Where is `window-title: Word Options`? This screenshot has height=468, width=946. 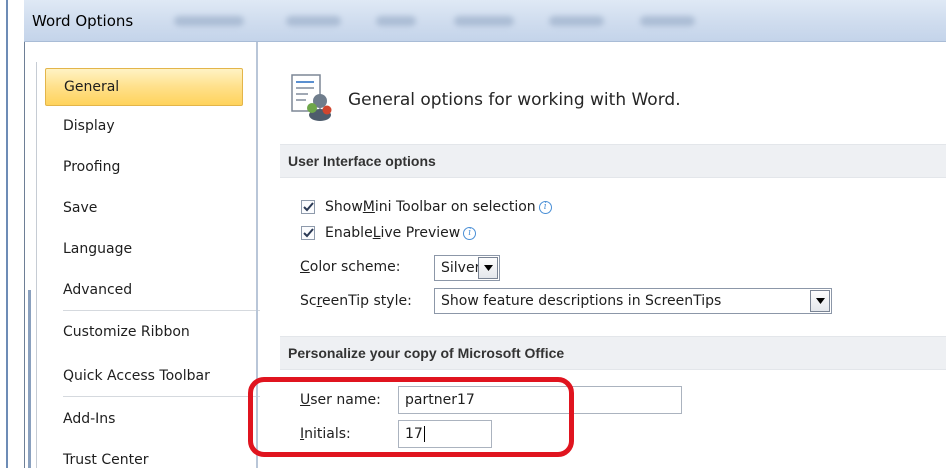 window-title: Word Options is located at coordinates (83, 21).